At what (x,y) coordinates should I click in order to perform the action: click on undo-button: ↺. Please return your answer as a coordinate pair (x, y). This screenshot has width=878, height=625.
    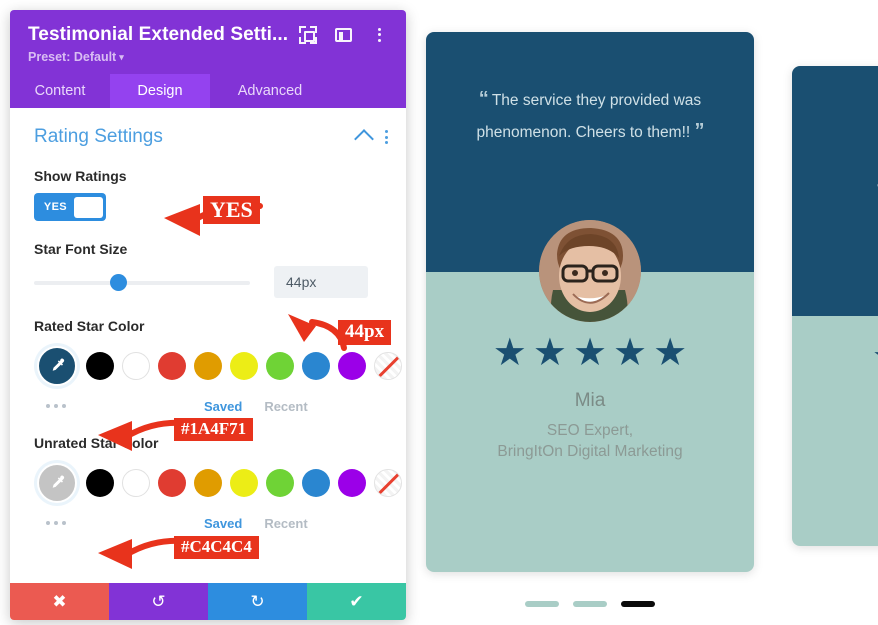
    Looking at the image, I should click on (158, 601).